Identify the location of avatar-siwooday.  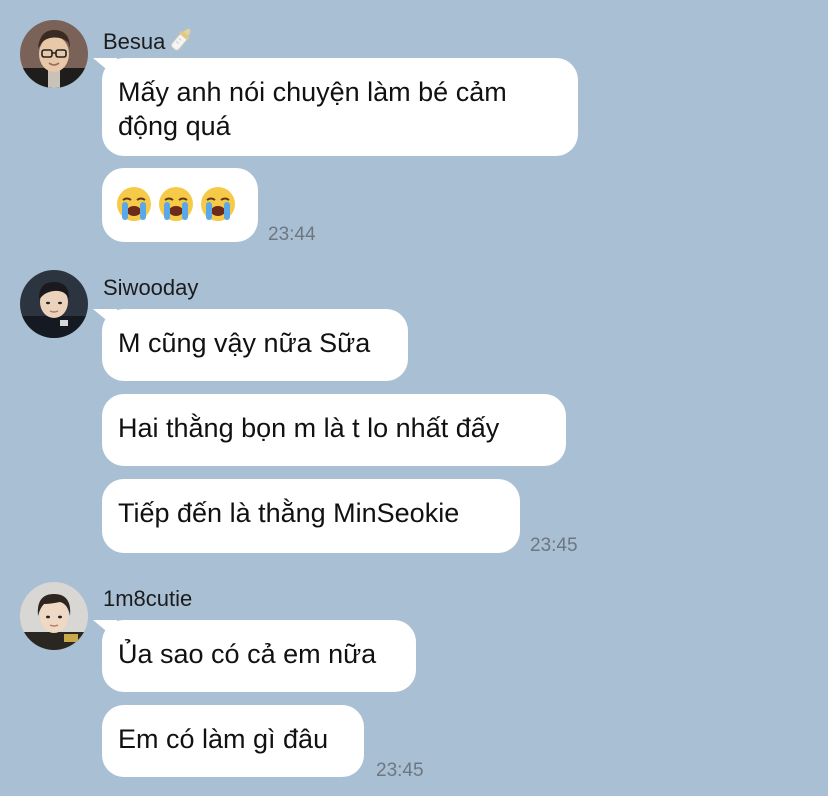
(54, 304).